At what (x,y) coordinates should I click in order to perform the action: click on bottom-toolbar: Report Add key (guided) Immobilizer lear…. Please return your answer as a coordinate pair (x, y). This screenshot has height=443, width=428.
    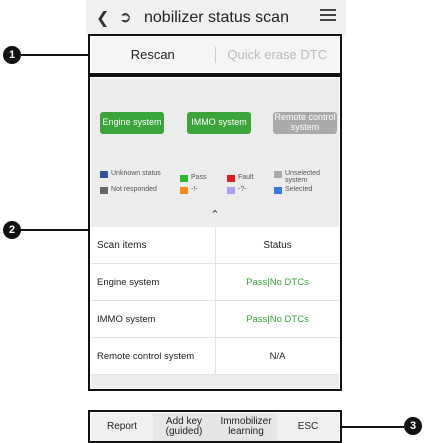
    Looking at the image, I should click on (215, 427).